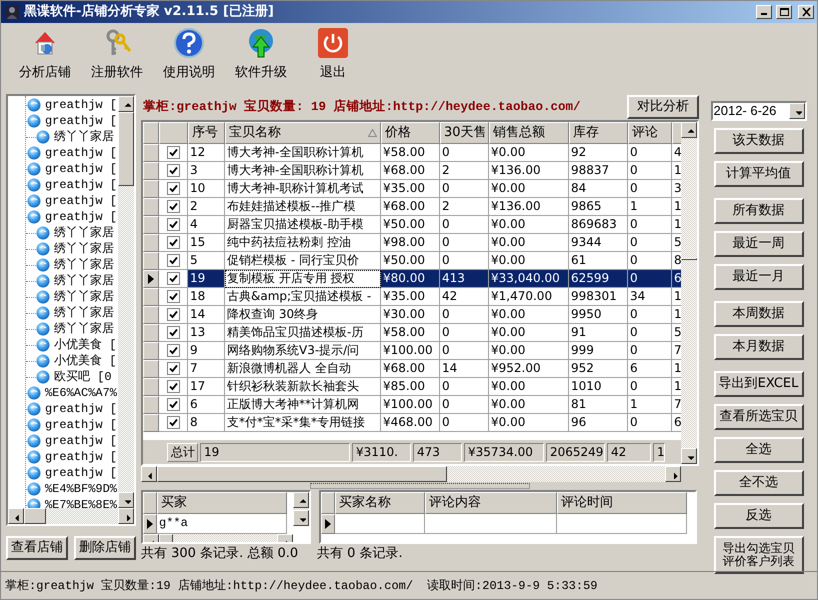 The width and height of the screenshot is (818, 600). What do you see at coordinates (759, 314) in the screenshot?
I see `action-button: 本周数据` at bounding box center [759, 314].